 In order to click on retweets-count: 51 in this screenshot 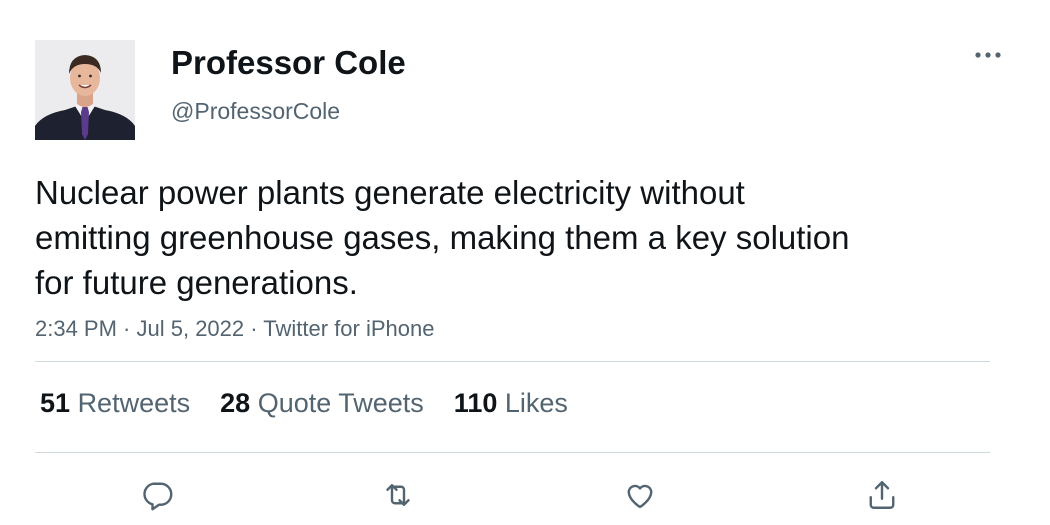, I will do `click(55, 403)`.